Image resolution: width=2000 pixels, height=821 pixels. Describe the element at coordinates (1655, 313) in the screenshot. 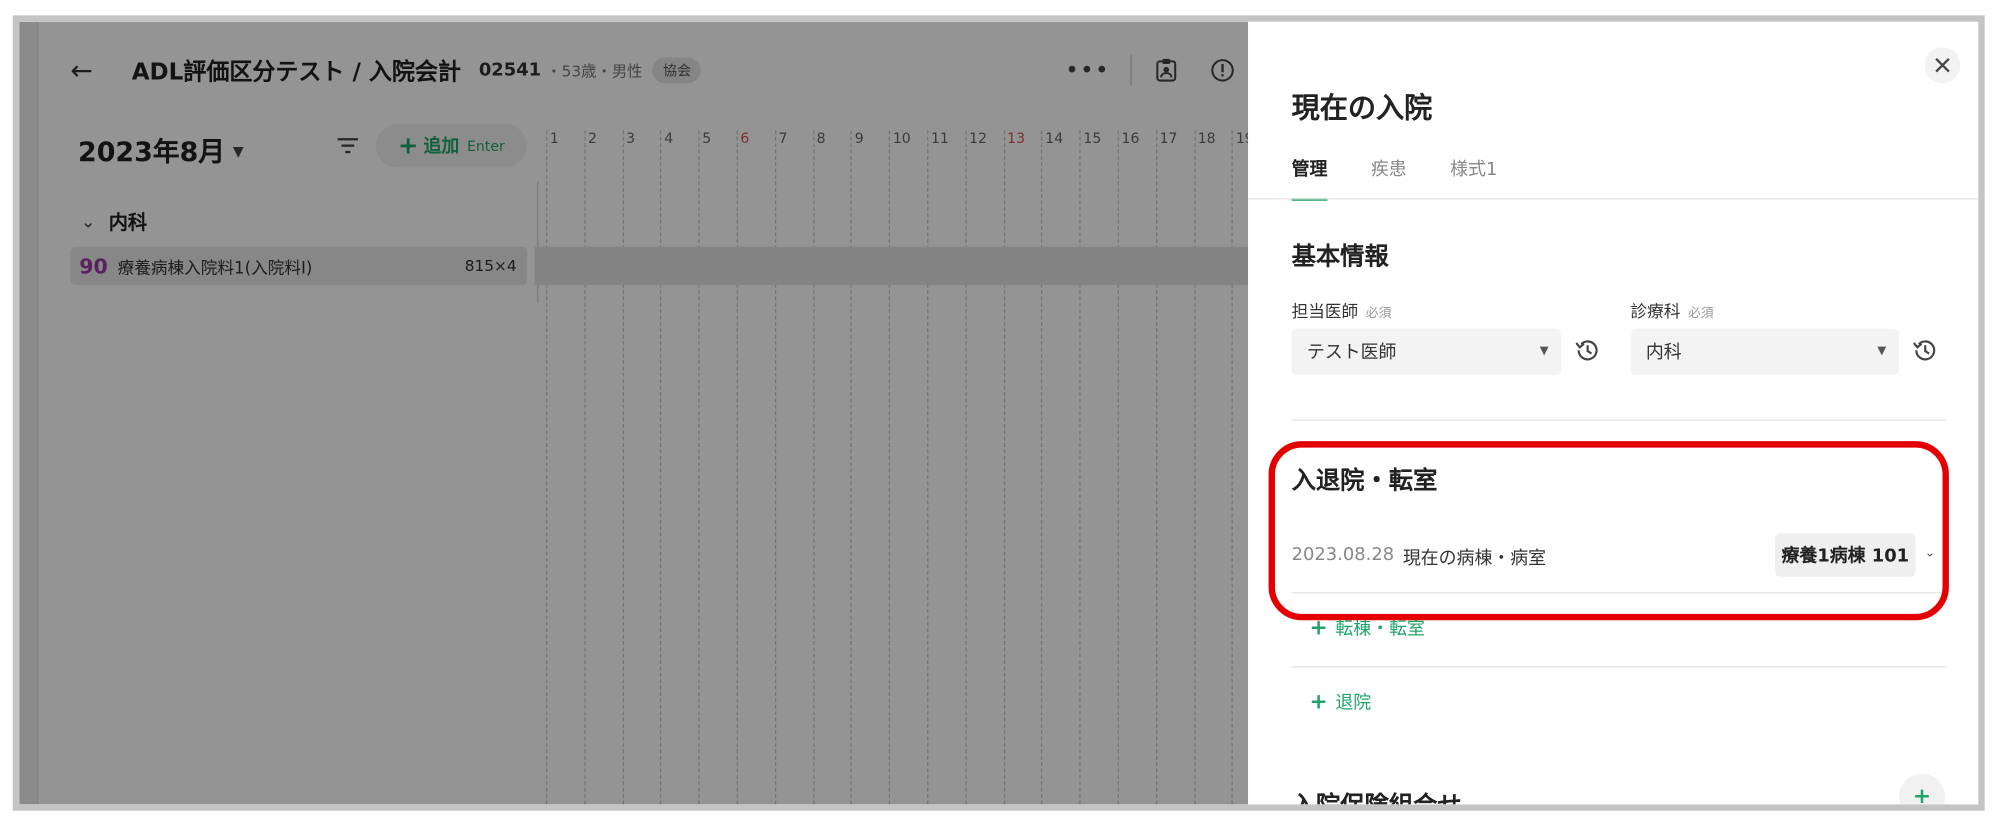

I see `department-label-text: 診療科` at that location.